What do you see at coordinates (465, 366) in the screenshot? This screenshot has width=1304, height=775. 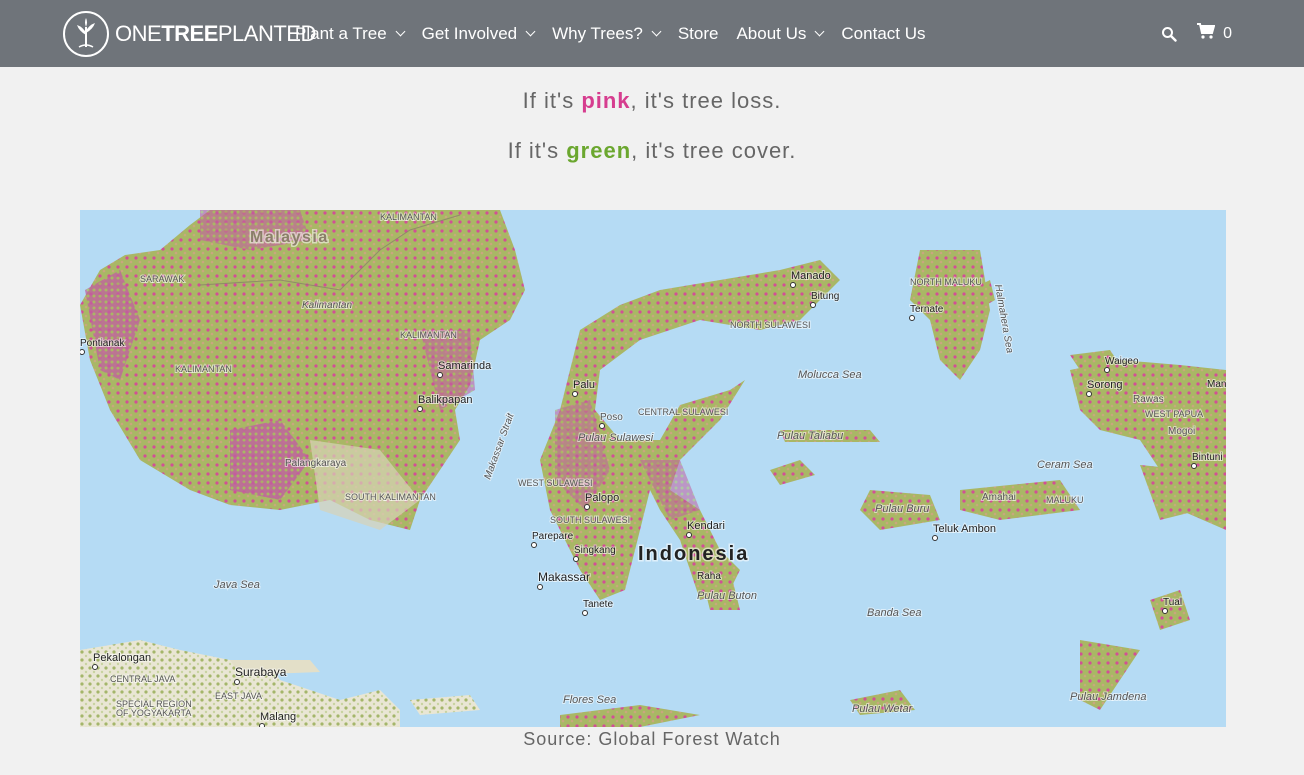 I see `map-label-samarinda: Samarinda` at bounding box center [465, 366].